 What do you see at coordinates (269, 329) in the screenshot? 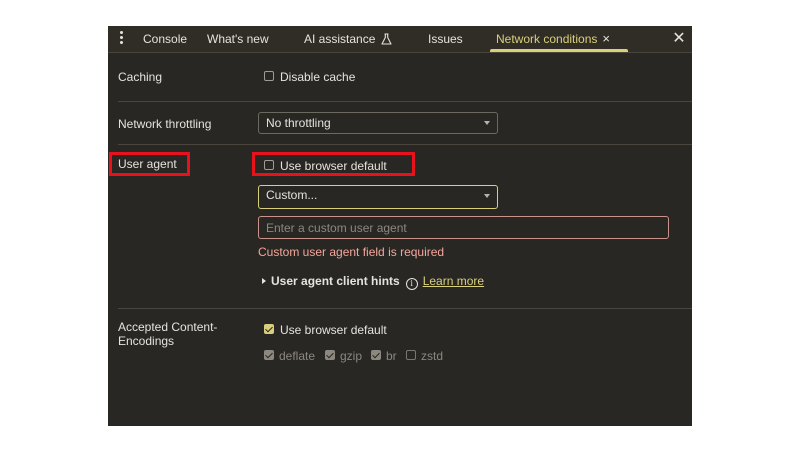
I see `encodings-use-default-checkbox` at bounding box center [269, 329].